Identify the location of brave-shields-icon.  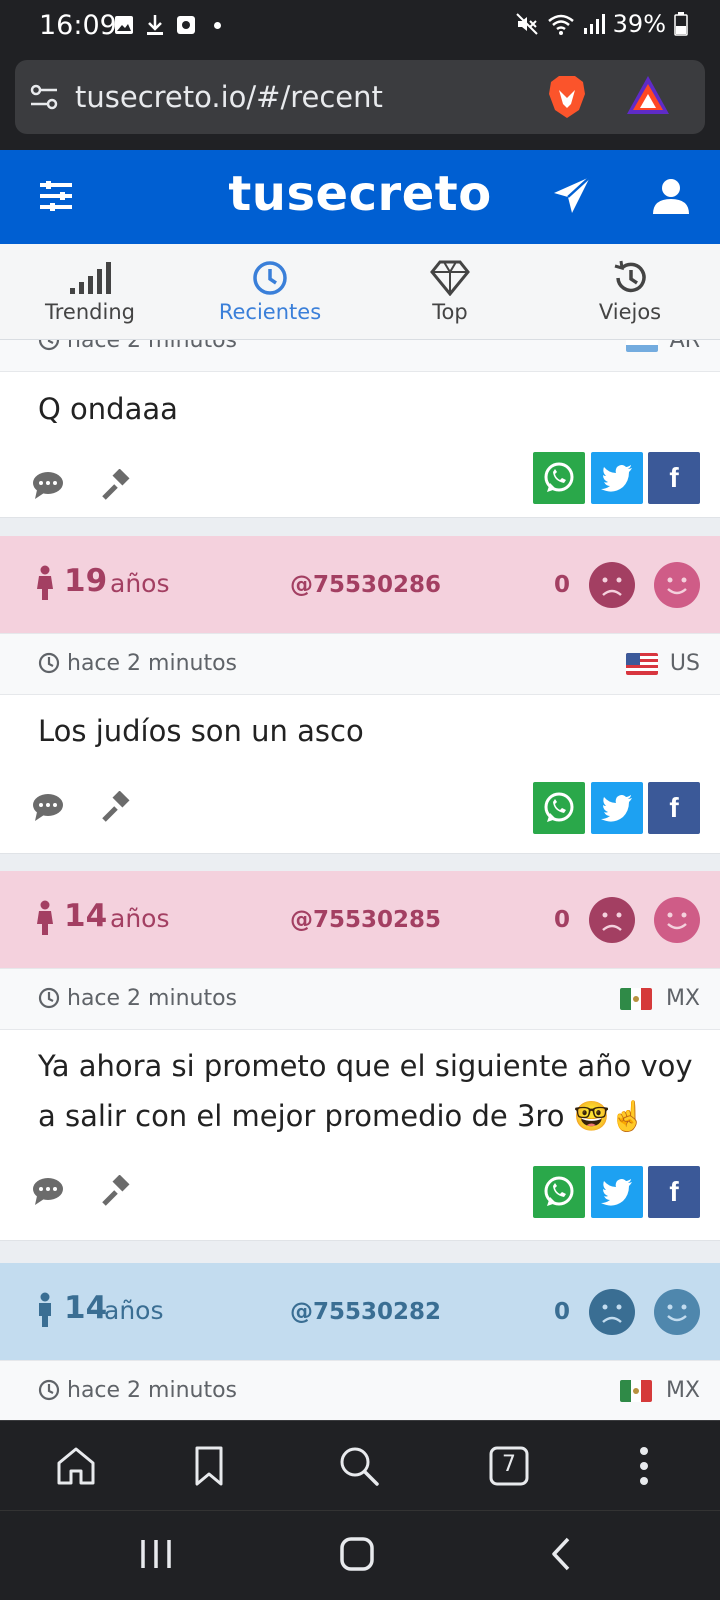
(567, 97).